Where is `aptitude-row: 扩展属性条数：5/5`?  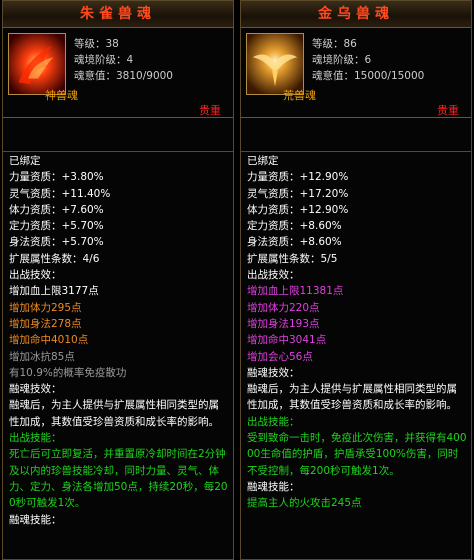
aptitude-row: 扩展属性条数：5/5 is located at coordinates (357, 259).